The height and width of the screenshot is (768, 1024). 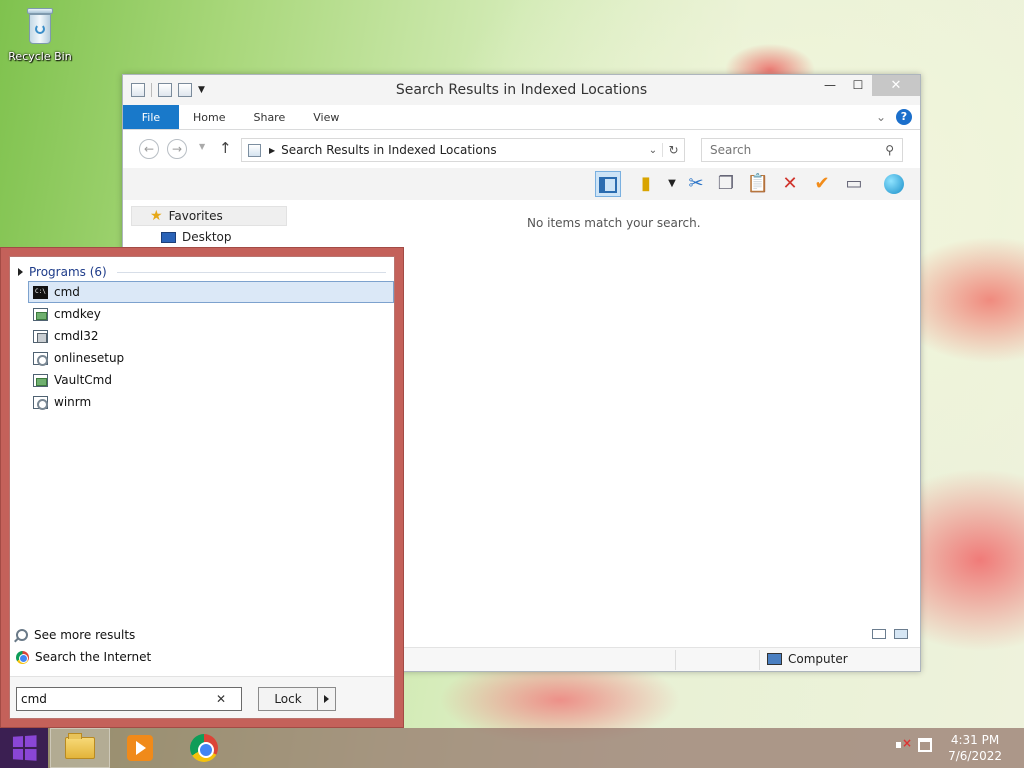 I want to click on file-explorer-icon, so click(x=80, y=746).